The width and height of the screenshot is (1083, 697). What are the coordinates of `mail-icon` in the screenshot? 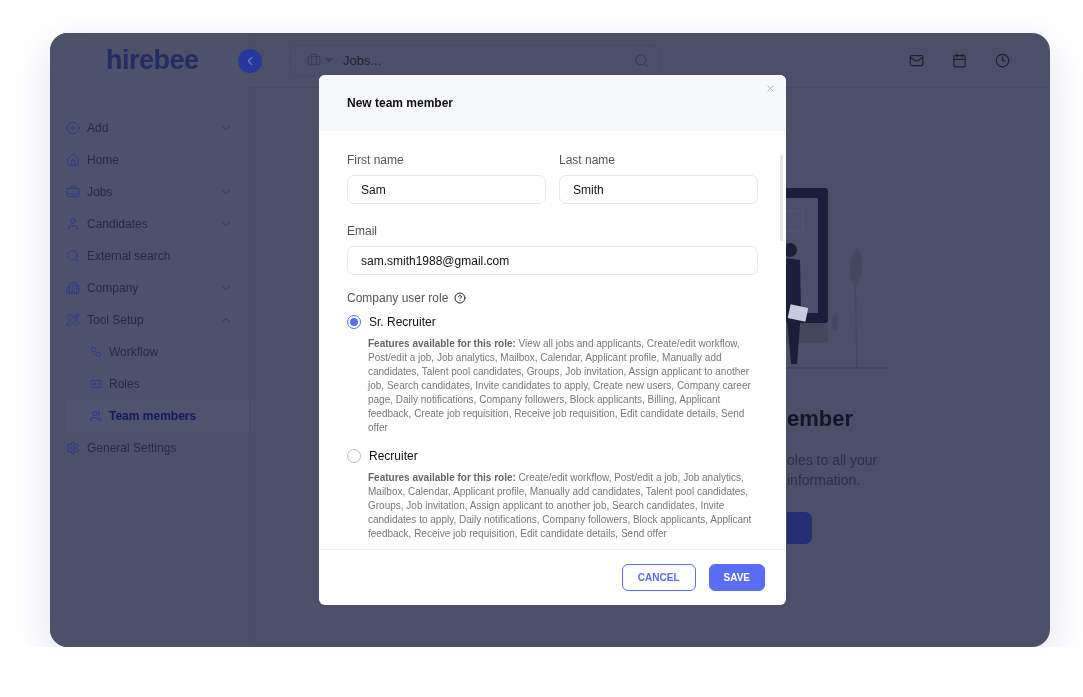 It's located at (916, 60).